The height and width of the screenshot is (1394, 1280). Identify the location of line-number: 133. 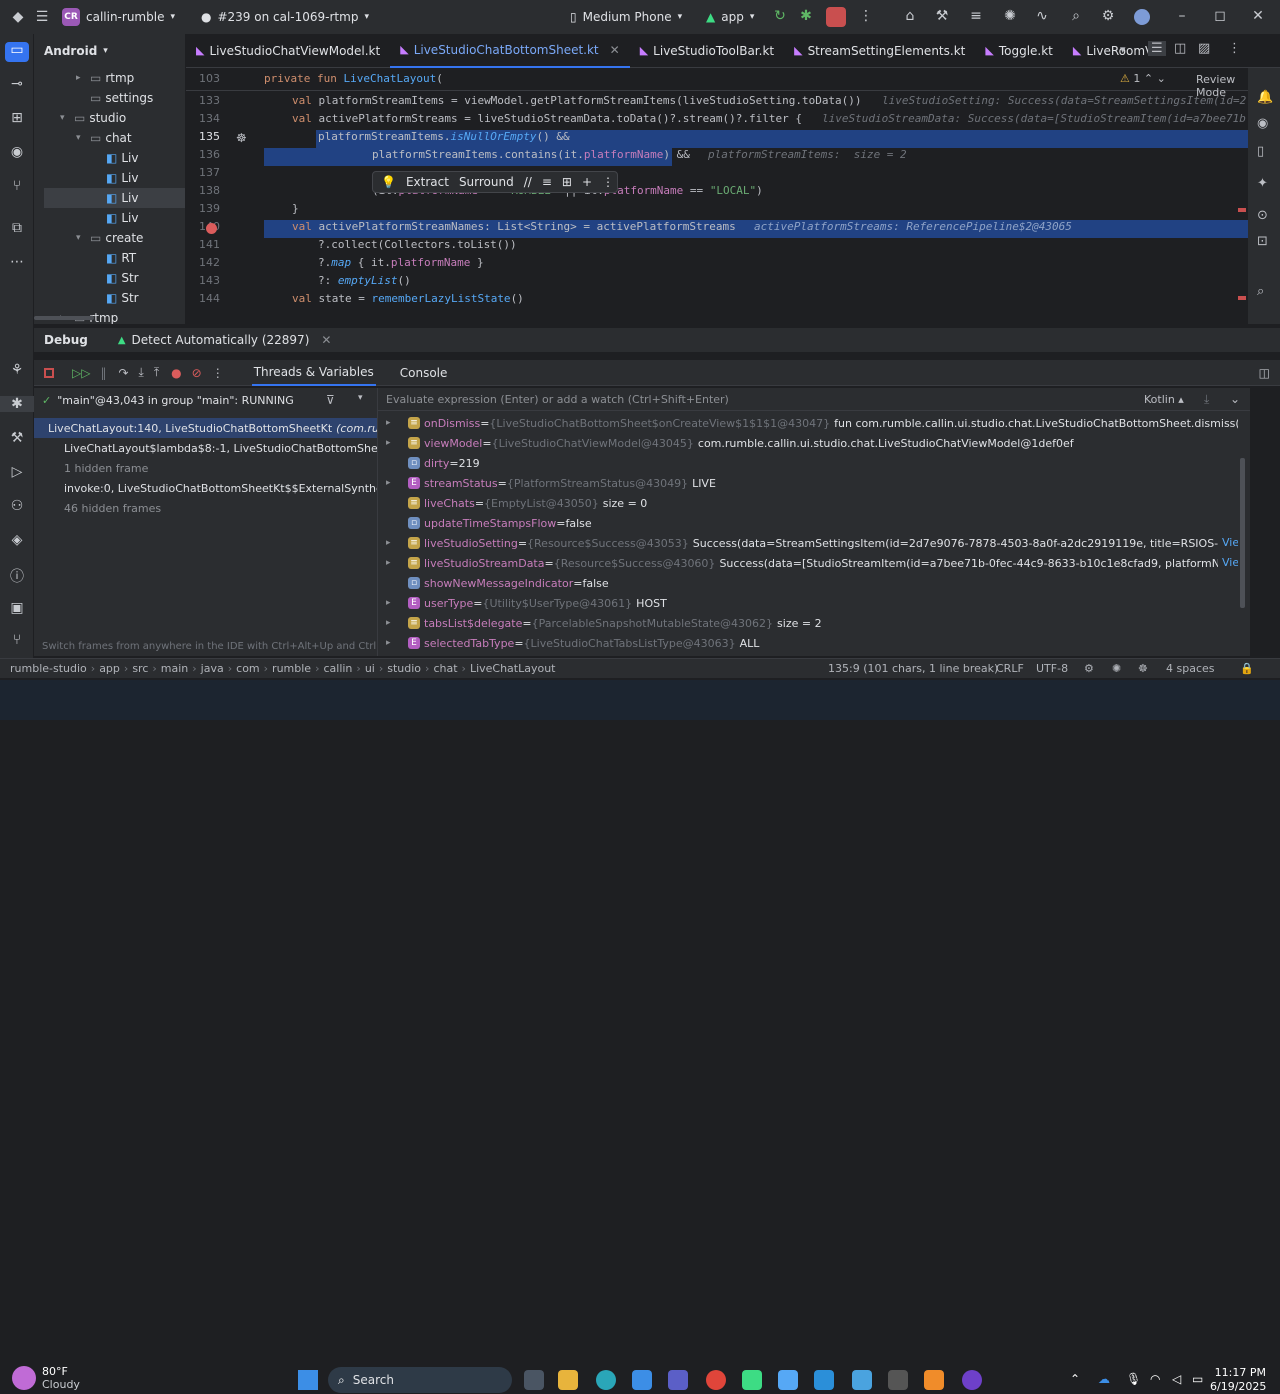
(203, 100).